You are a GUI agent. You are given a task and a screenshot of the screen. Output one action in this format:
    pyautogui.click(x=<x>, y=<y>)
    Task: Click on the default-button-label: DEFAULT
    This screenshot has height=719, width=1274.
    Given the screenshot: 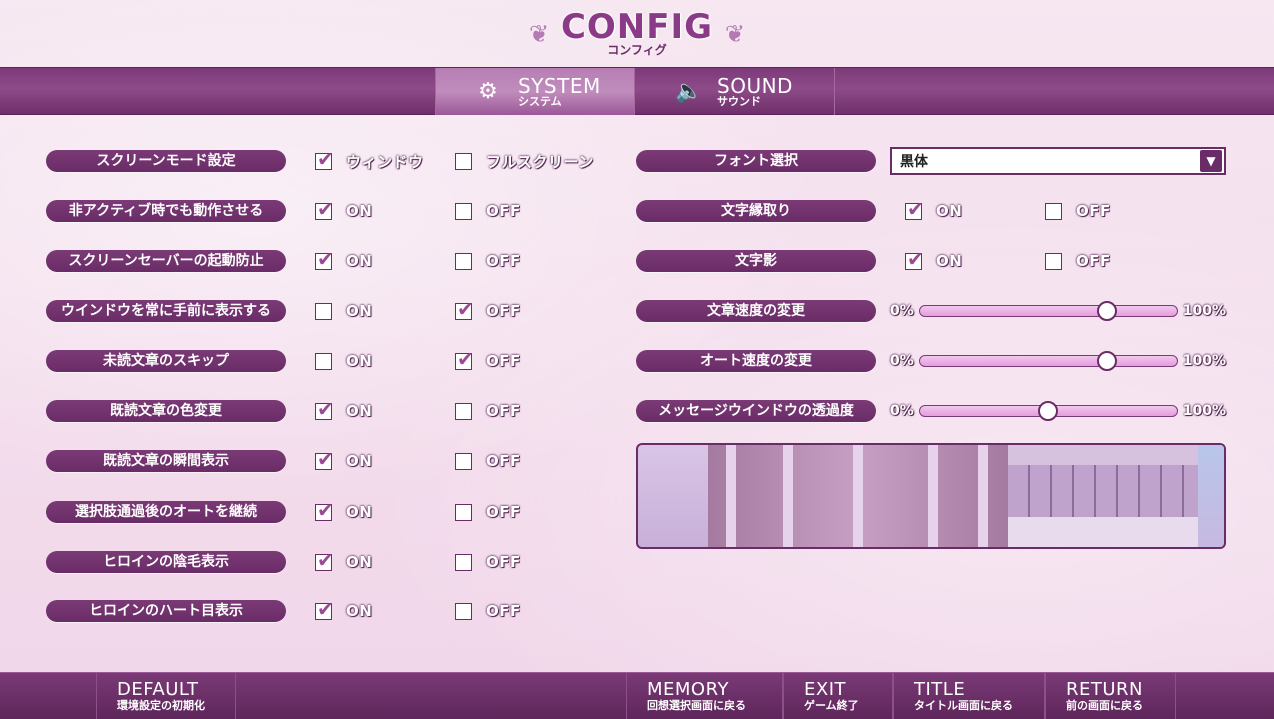 What is the action you would take?
    pyautogui.click(x=158, y=689)
    